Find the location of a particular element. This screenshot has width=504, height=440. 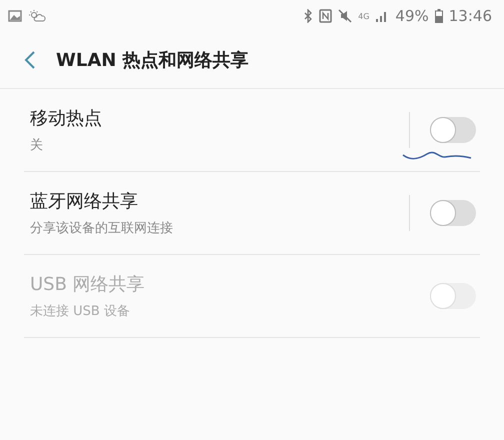

setting-title: 蓝牙网络共享 is located at coordinates (84, 201).